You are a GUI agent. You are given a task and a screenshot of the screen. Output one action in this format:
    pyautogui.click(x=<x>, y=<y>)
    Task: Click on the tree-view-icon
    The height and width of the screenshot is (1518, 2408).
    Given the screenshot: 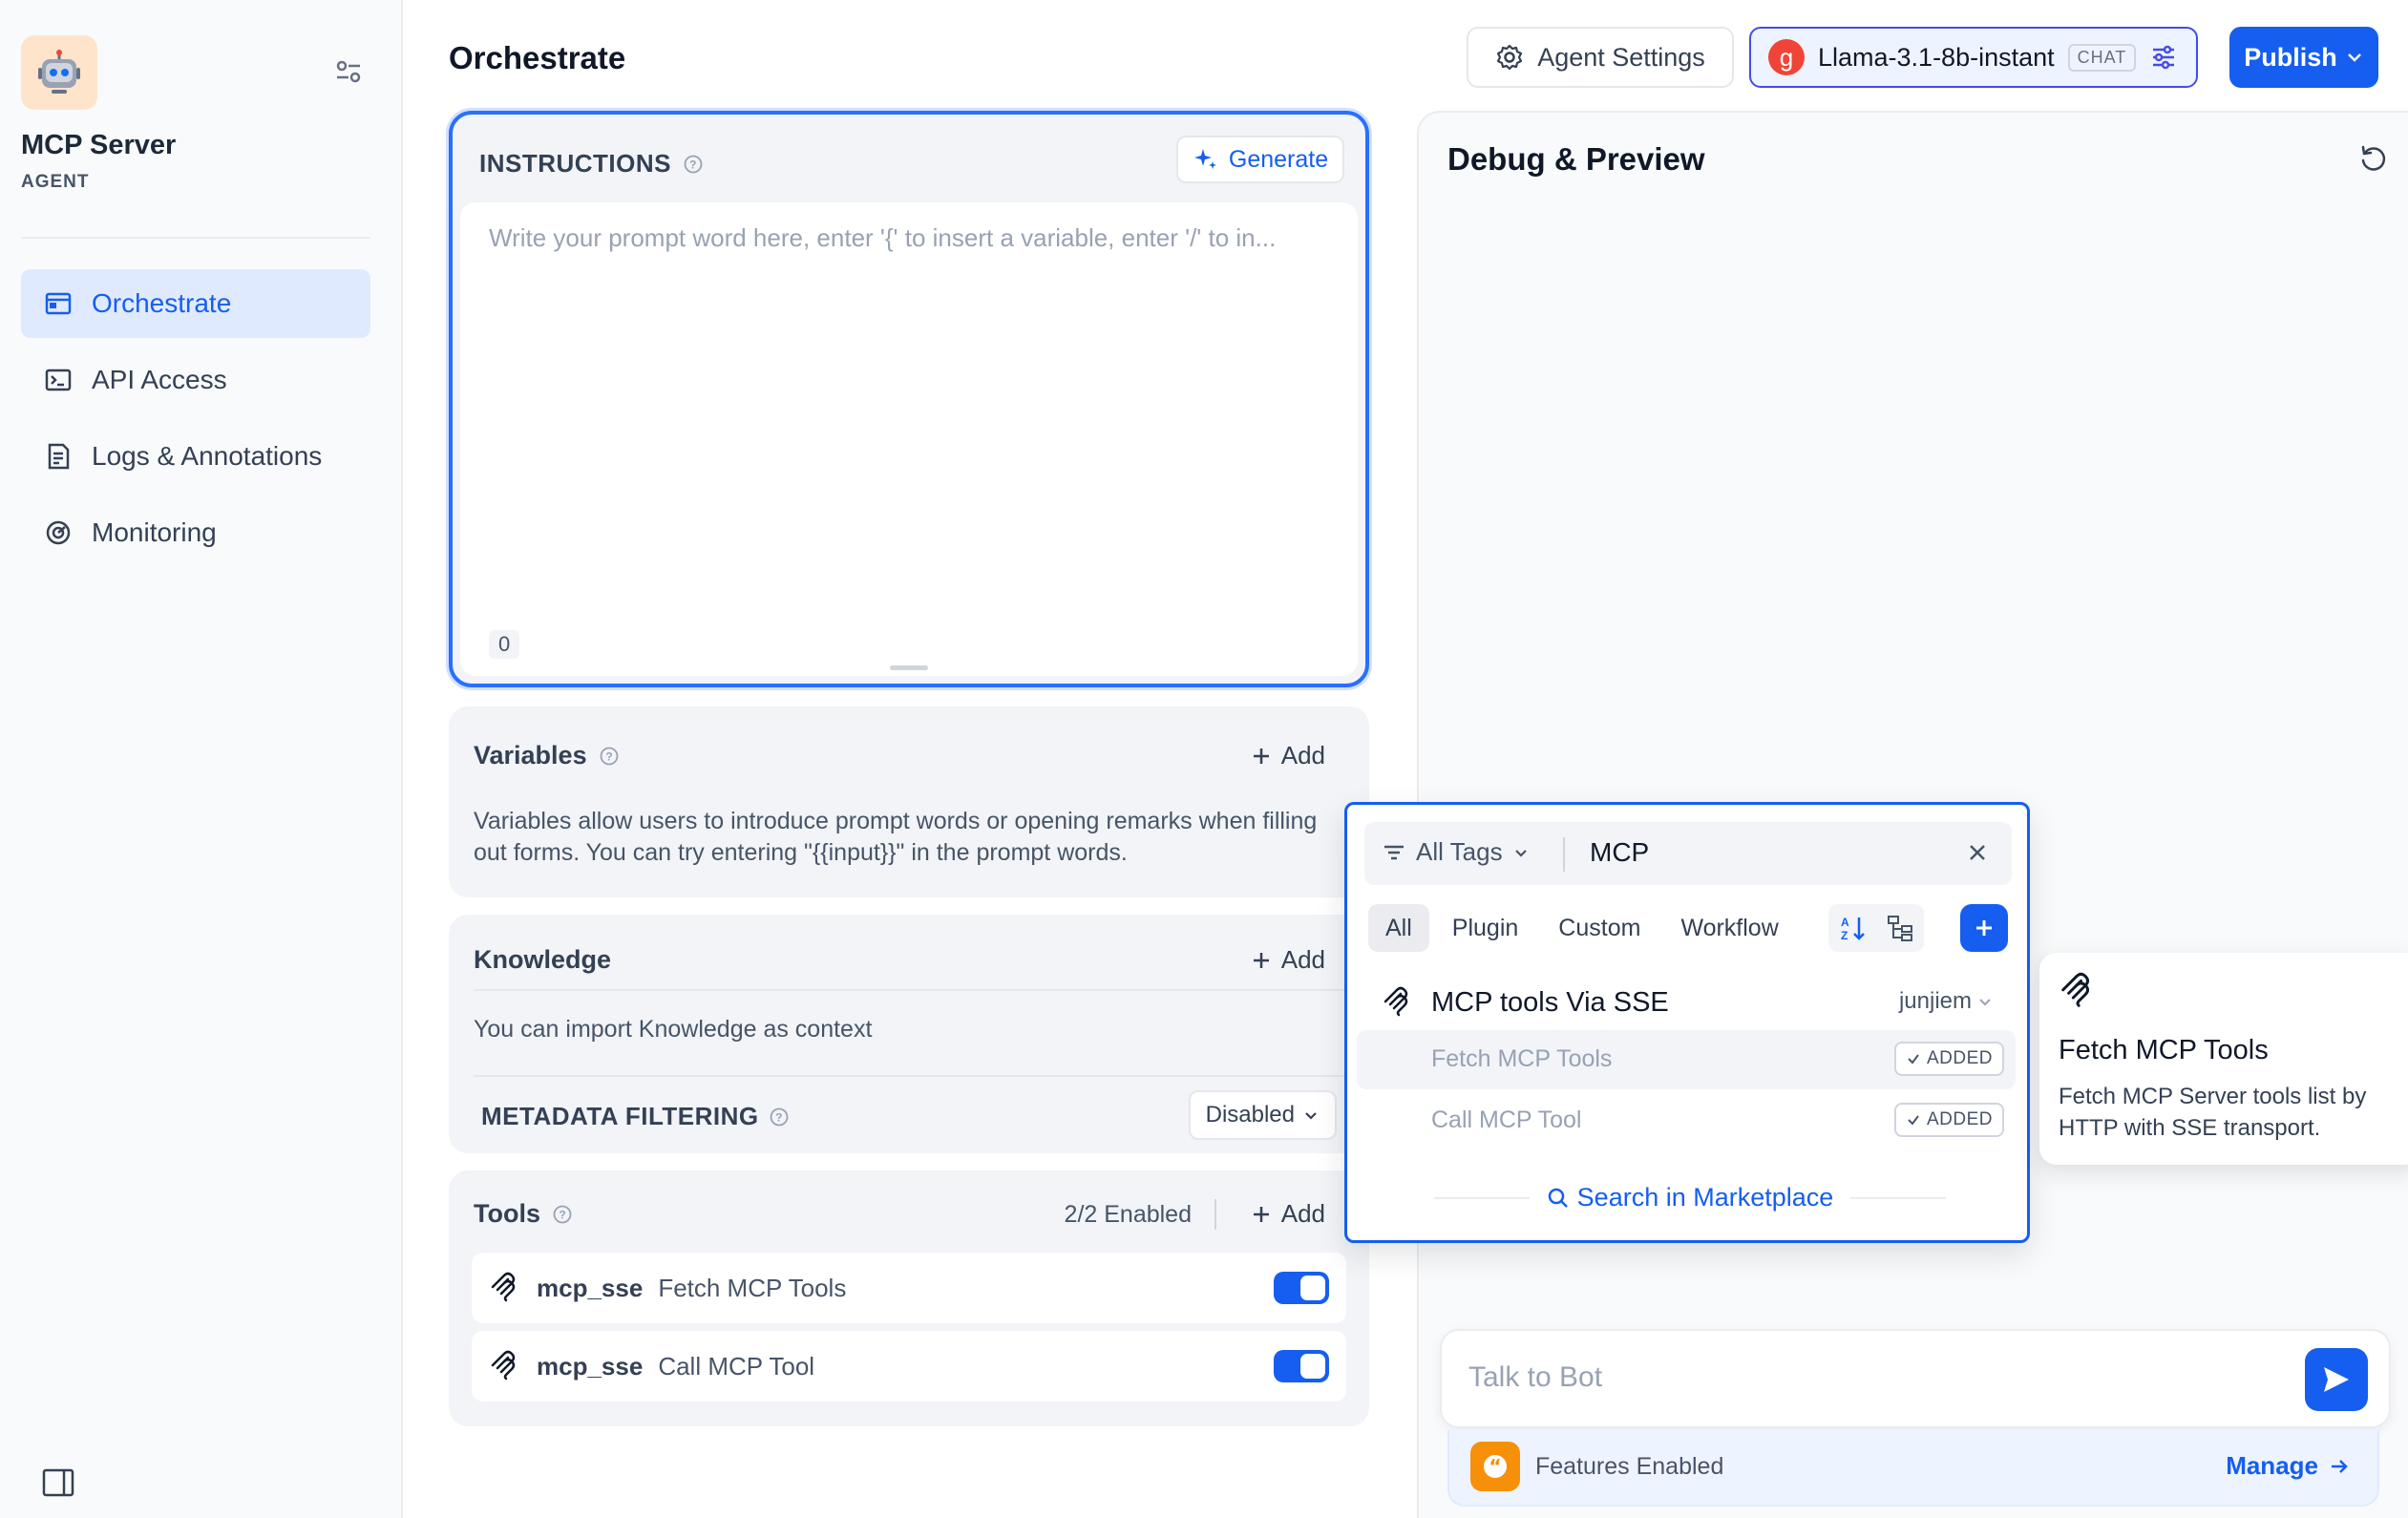 What is the action you would take?
    pyautogui.click(x=1900, y=928)
    